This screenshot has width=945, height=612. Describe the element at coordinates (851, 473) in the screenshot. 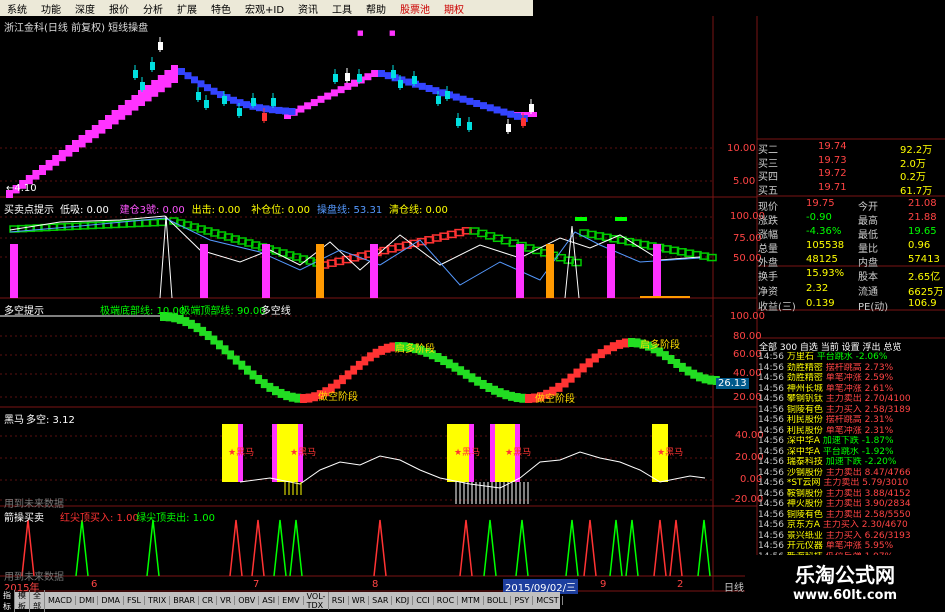

I see `tick-item: 14:56 沙钢股份 主力卖出 8.47/4766` at that location.